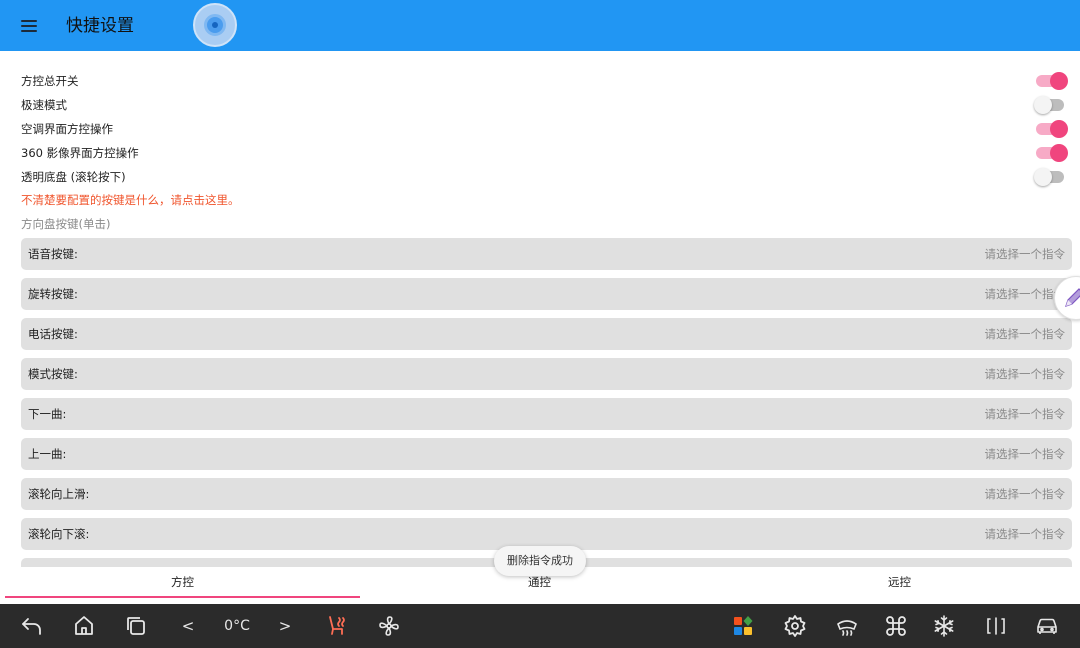 This screenshot has height=648, width=1080. What do you see at coordinates (540, 626) in the screenshot?
I see `system-nav-bar: < 0°C >` at bounding box center [540, 626].